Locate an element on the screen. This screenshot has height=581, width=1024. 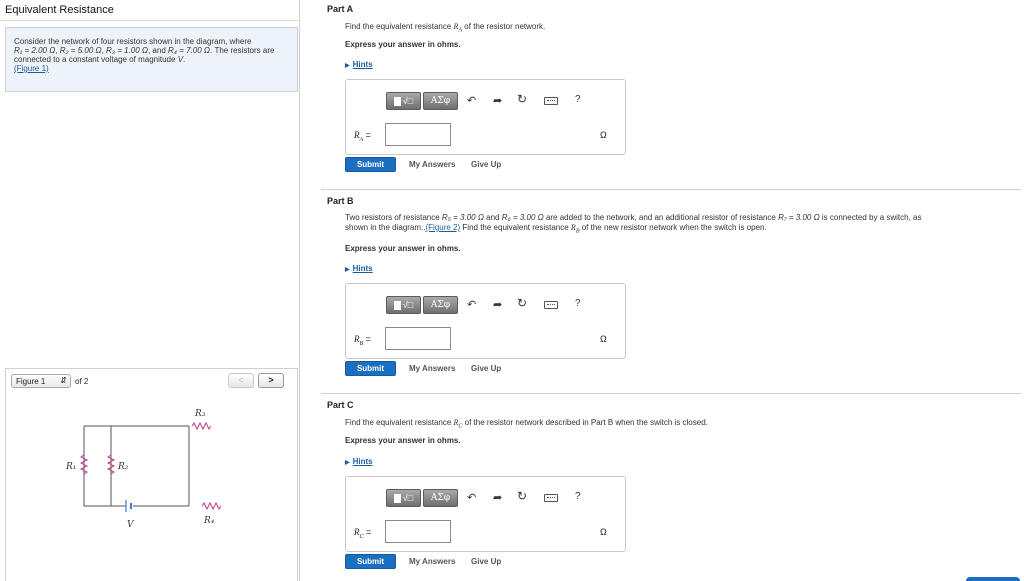
part-a-prompt-pre: Find the equivalent resistance is located at coordinates (399, 26).